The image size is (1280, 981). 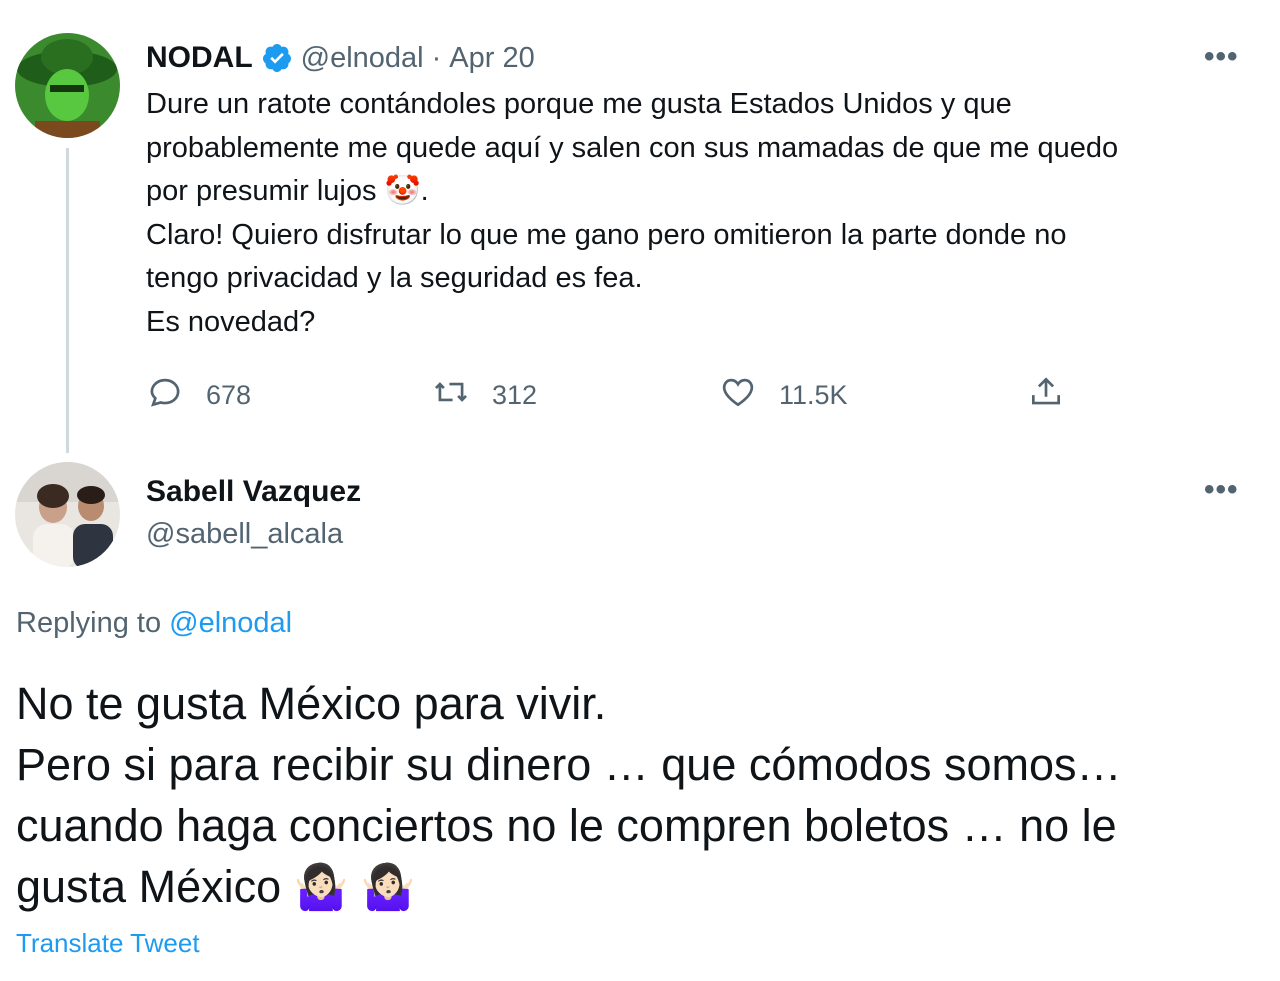 What do you see at coordinates (108, 943) in the screenshot?
I see `translate-tweet-link: Translate Tweet` at bounding box center [108, 943].